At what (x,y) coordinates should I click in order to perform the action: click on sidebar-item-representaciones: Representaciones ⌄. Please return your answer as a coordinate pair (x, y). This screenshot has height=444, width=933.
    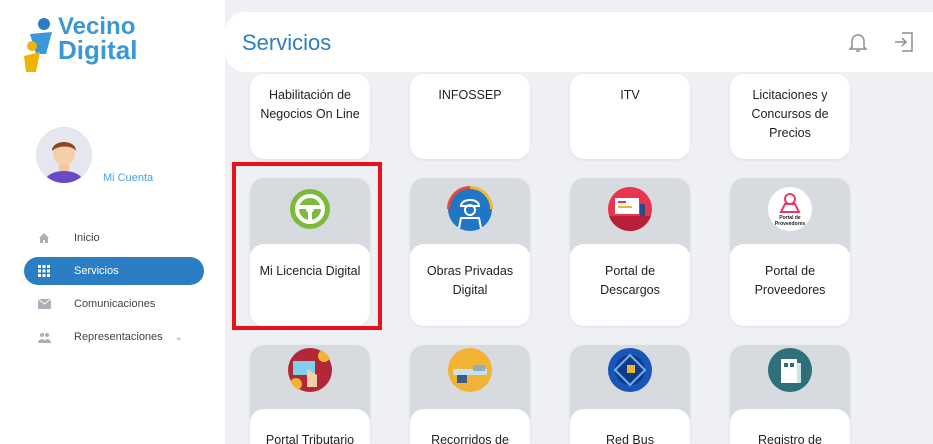
    Looking at the image, I should click on (114, 337).